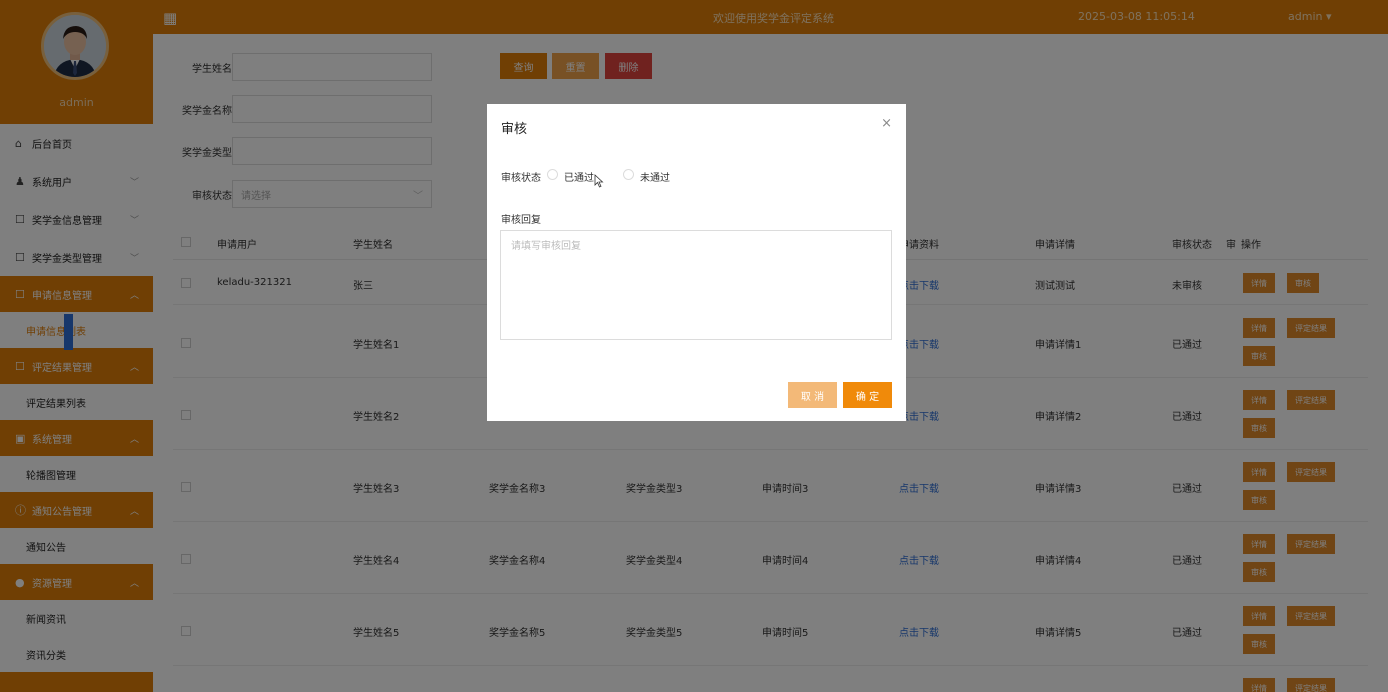 This screenshot has width=1388, height=692. Describe the element at coordinates (552, 174) in the screenshot. I see `radio-pass` at that location.